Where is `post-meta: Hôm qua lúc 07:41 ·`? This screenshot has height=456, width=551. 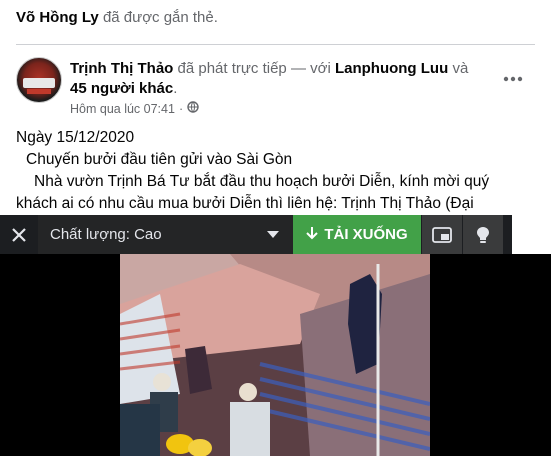
post-meta: Hôm qua lúc 07:41 · is located at coordinates (134, 108).